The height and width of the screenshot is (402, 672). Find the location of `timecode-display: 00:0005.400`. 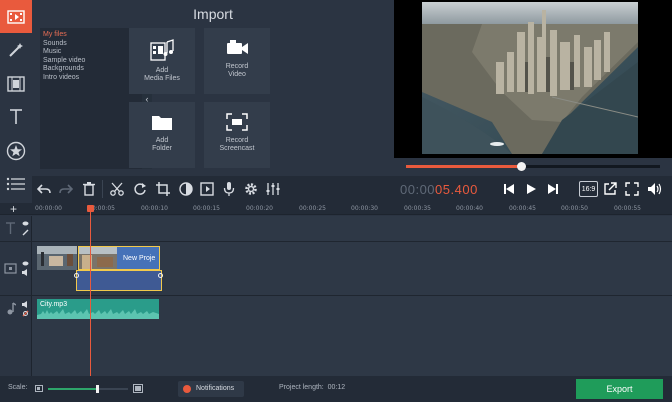

timecode-display: 00:0005.400 is located at coordinates (439, 189).